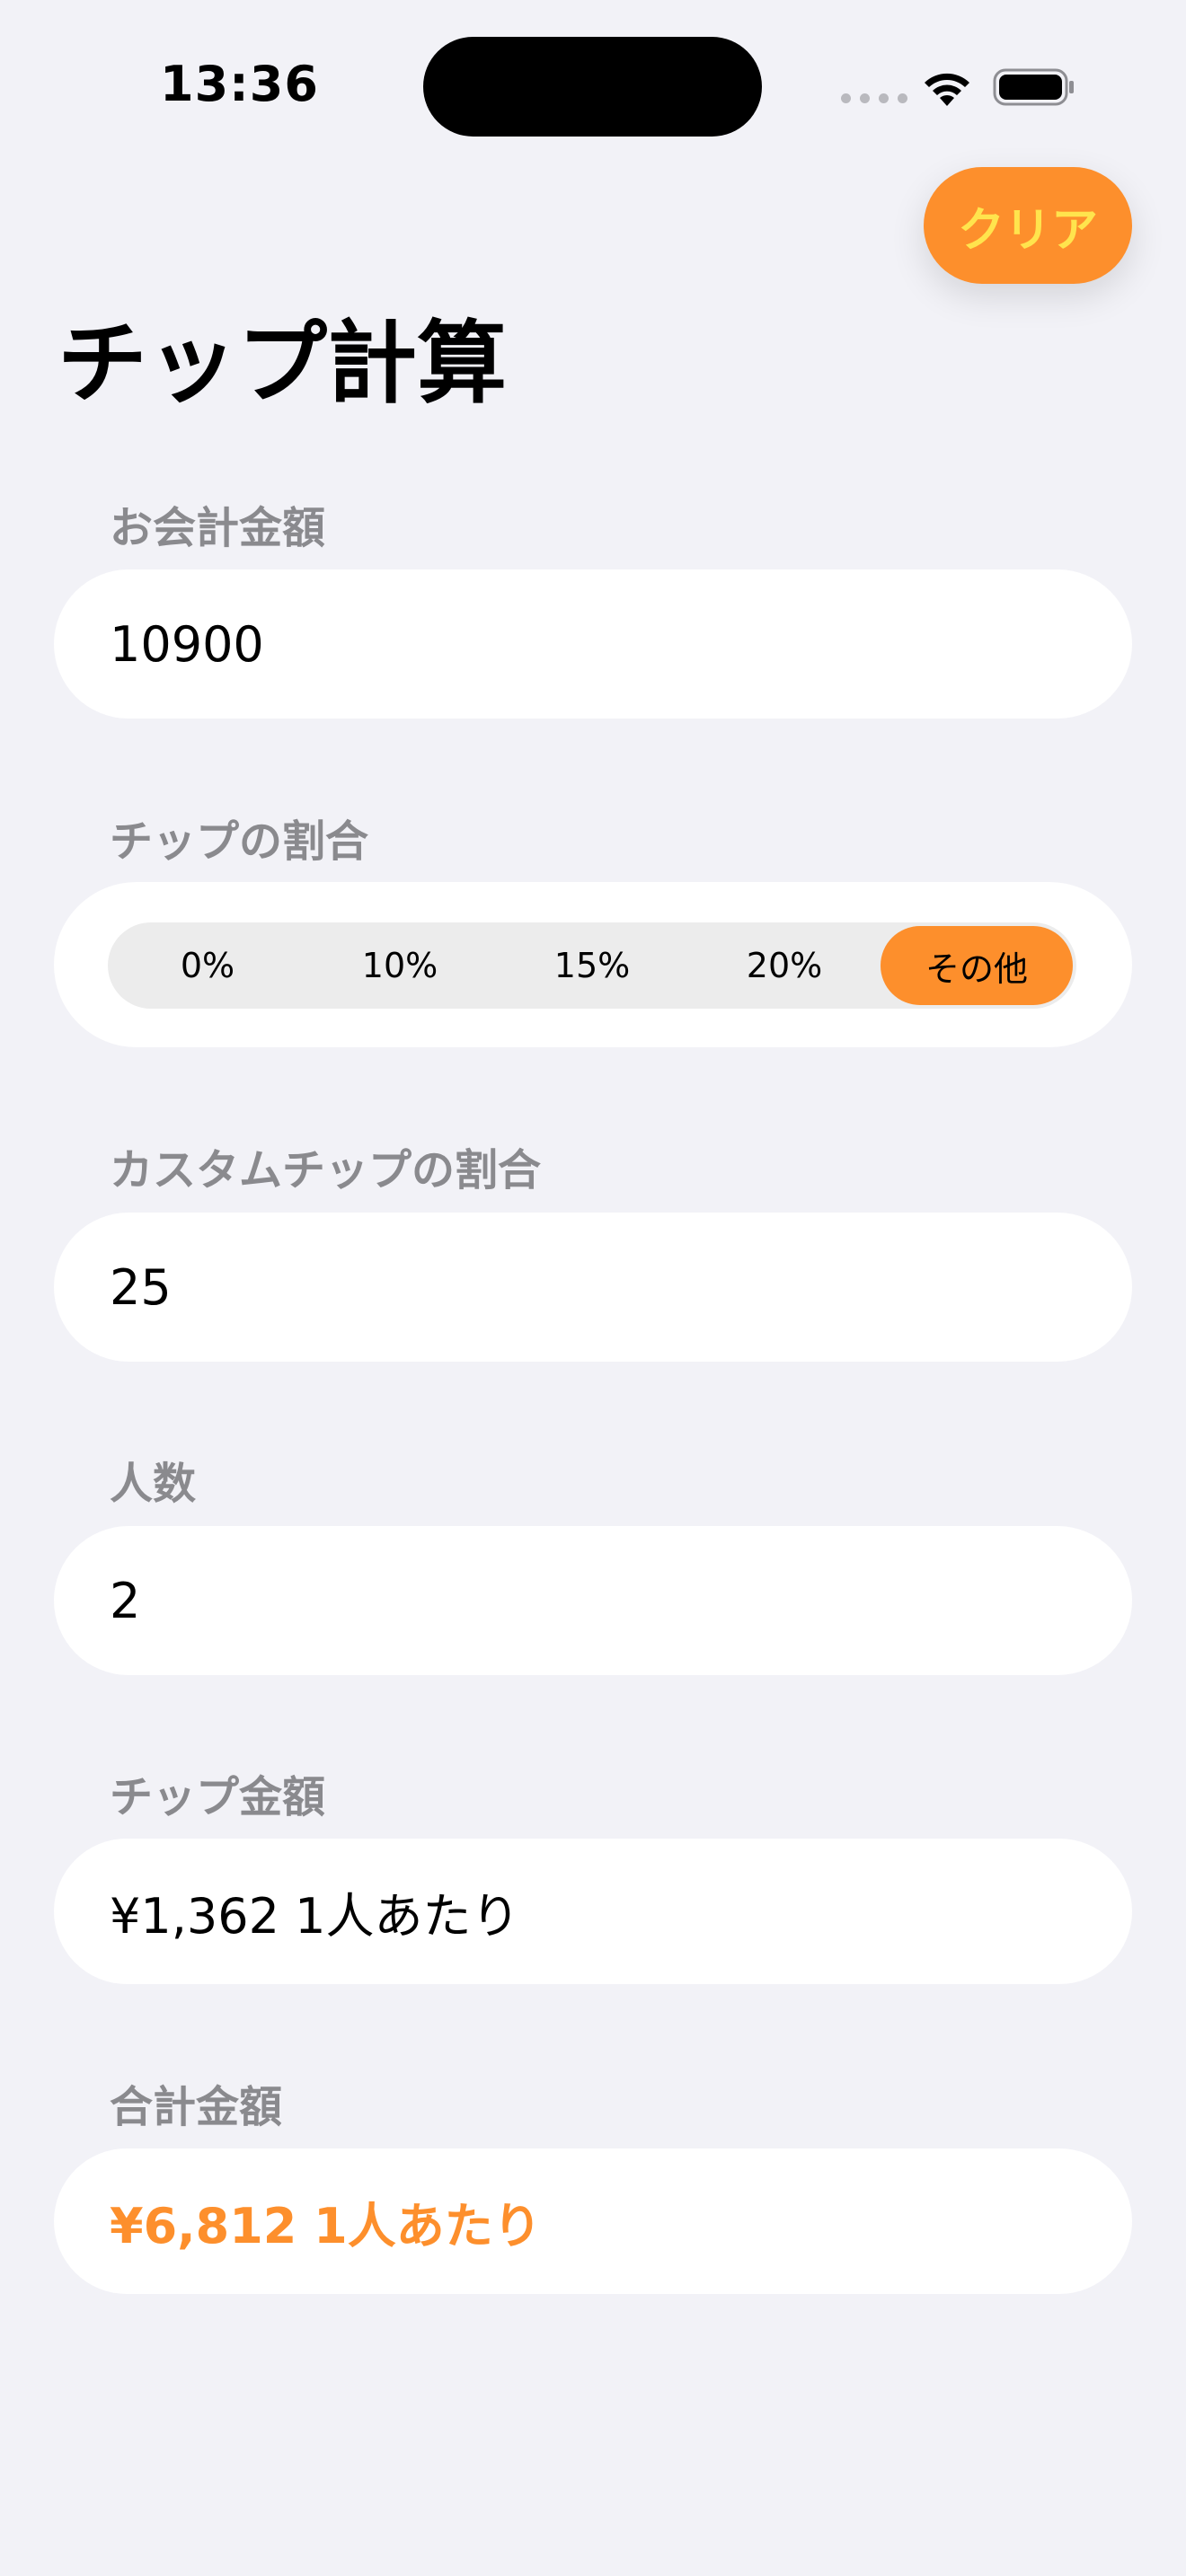  What do you see at coordinates (593, 1287) in the screenshot?
I see `custom-tip-input: 25` at bounding box center [593, 1287].